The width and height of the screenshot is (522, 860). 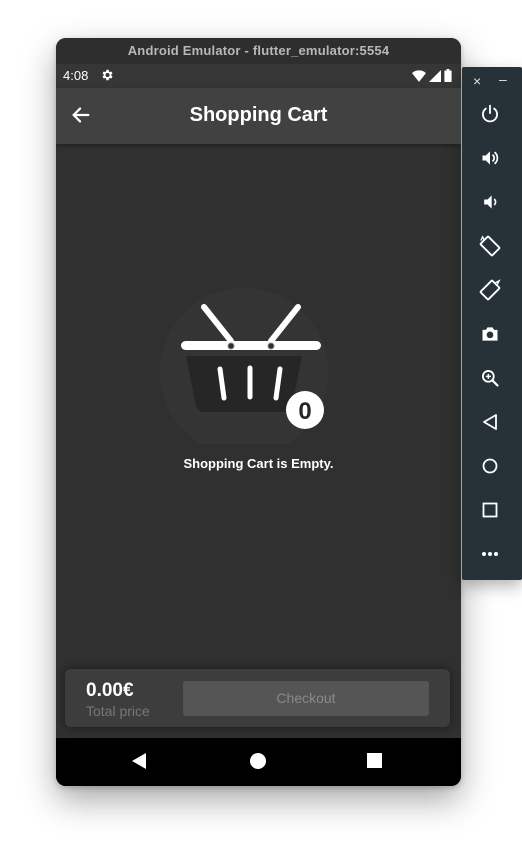 What do you see at coordinates (490, 510) in the screenshot?
I see `overview-icon` at bounding box center [490, 510].